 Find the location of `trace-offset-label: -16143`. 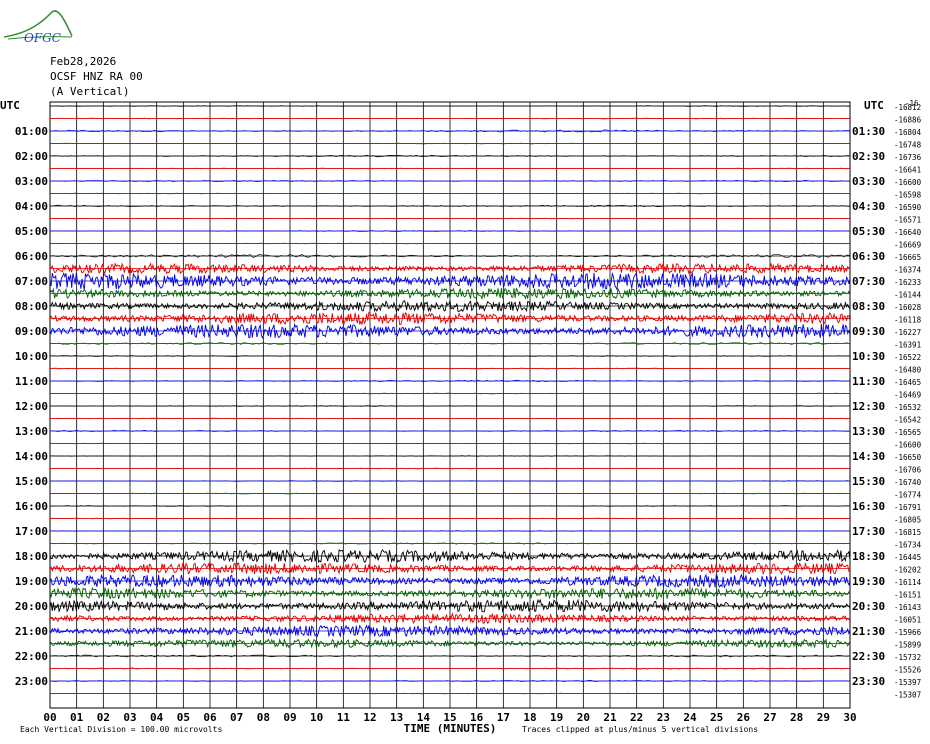

trace-offset-label: -16143 is located at coordinates (907, 607).